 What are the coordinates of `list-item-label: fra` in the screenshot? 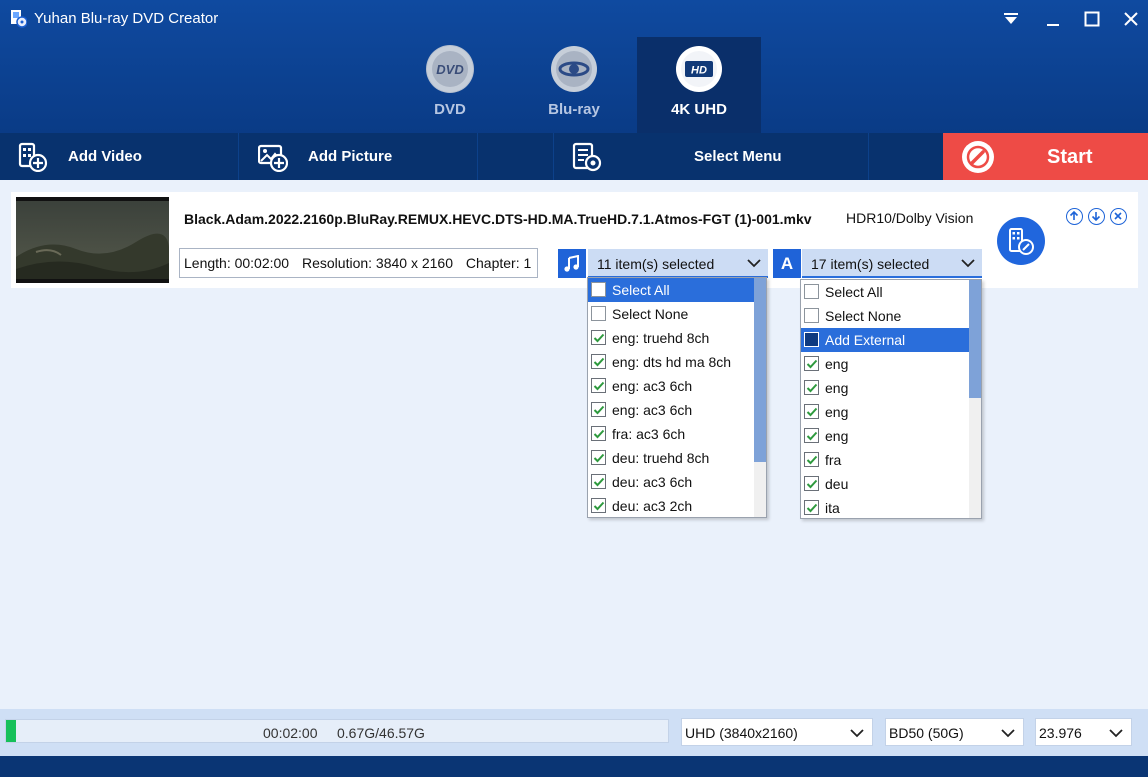 It's located at (833, 460).